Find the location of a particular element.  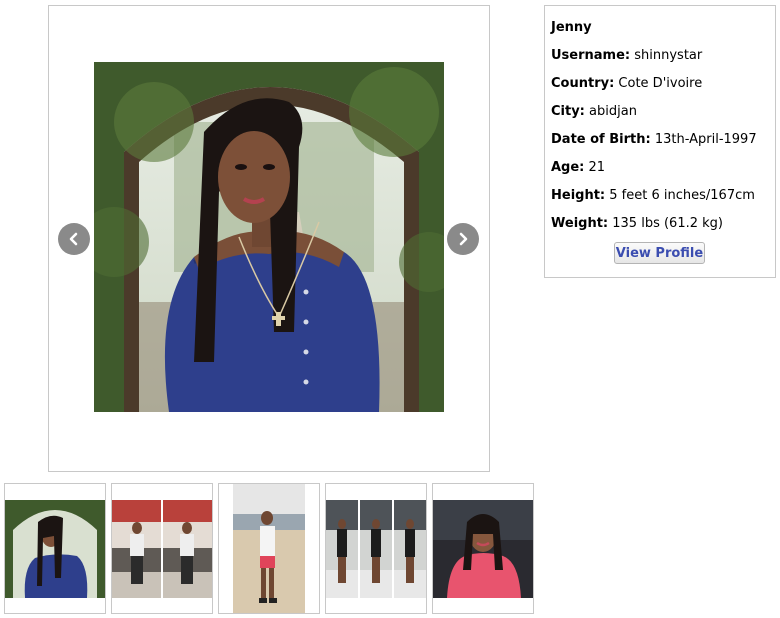

dob-row: Date of Birth: 13th-April-1997 is located at coordinates (654, 139).